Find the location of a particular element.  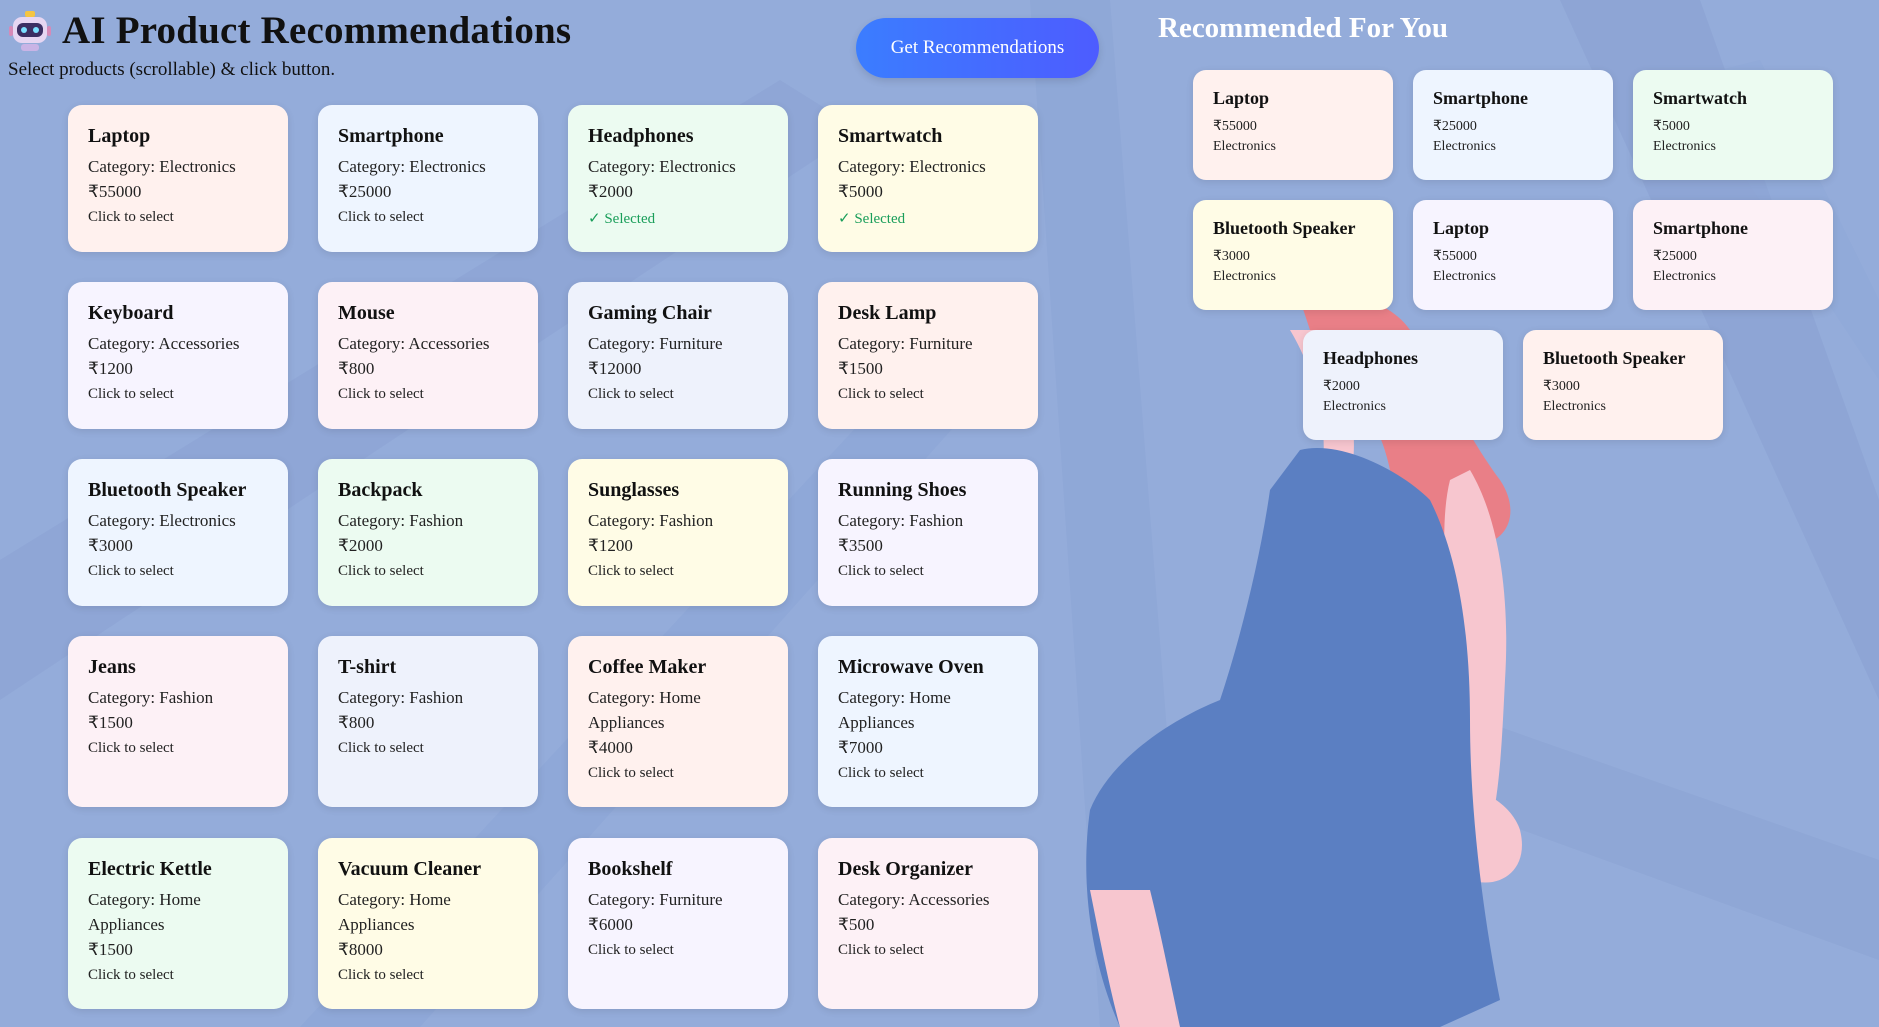

recommendation-name: Laptop is located at coordinates (1461, 228).